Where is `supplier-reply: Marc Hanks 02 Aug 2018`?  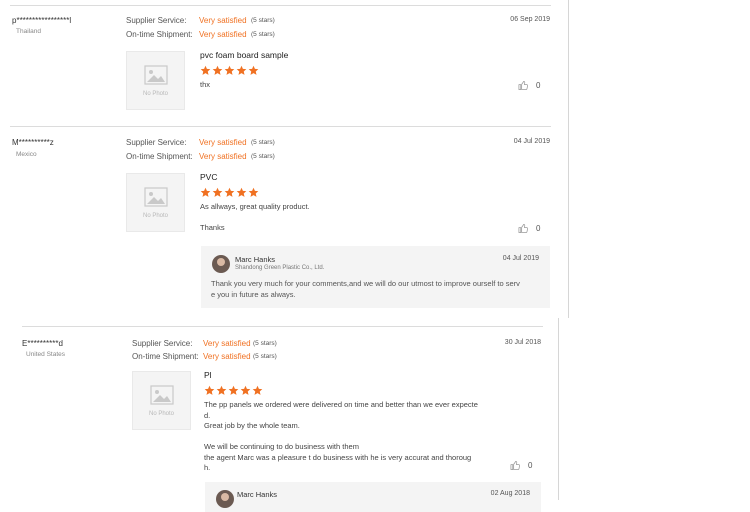 supplier-reply: Marc Hanks 02 Aug 2018 is located at coordinates (373, 497).